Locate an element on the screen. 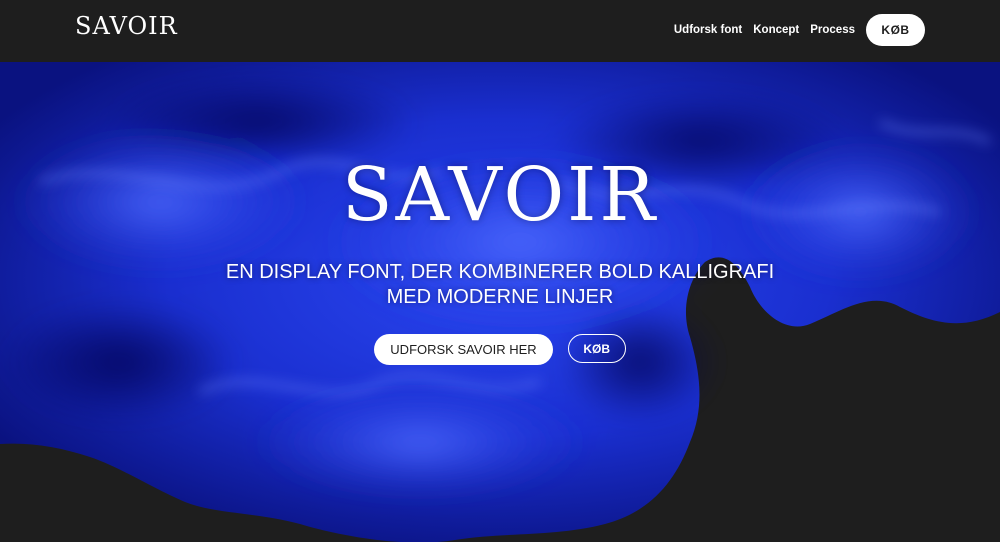  site-logo: SAVOIR is located at coordinates (126, 26).